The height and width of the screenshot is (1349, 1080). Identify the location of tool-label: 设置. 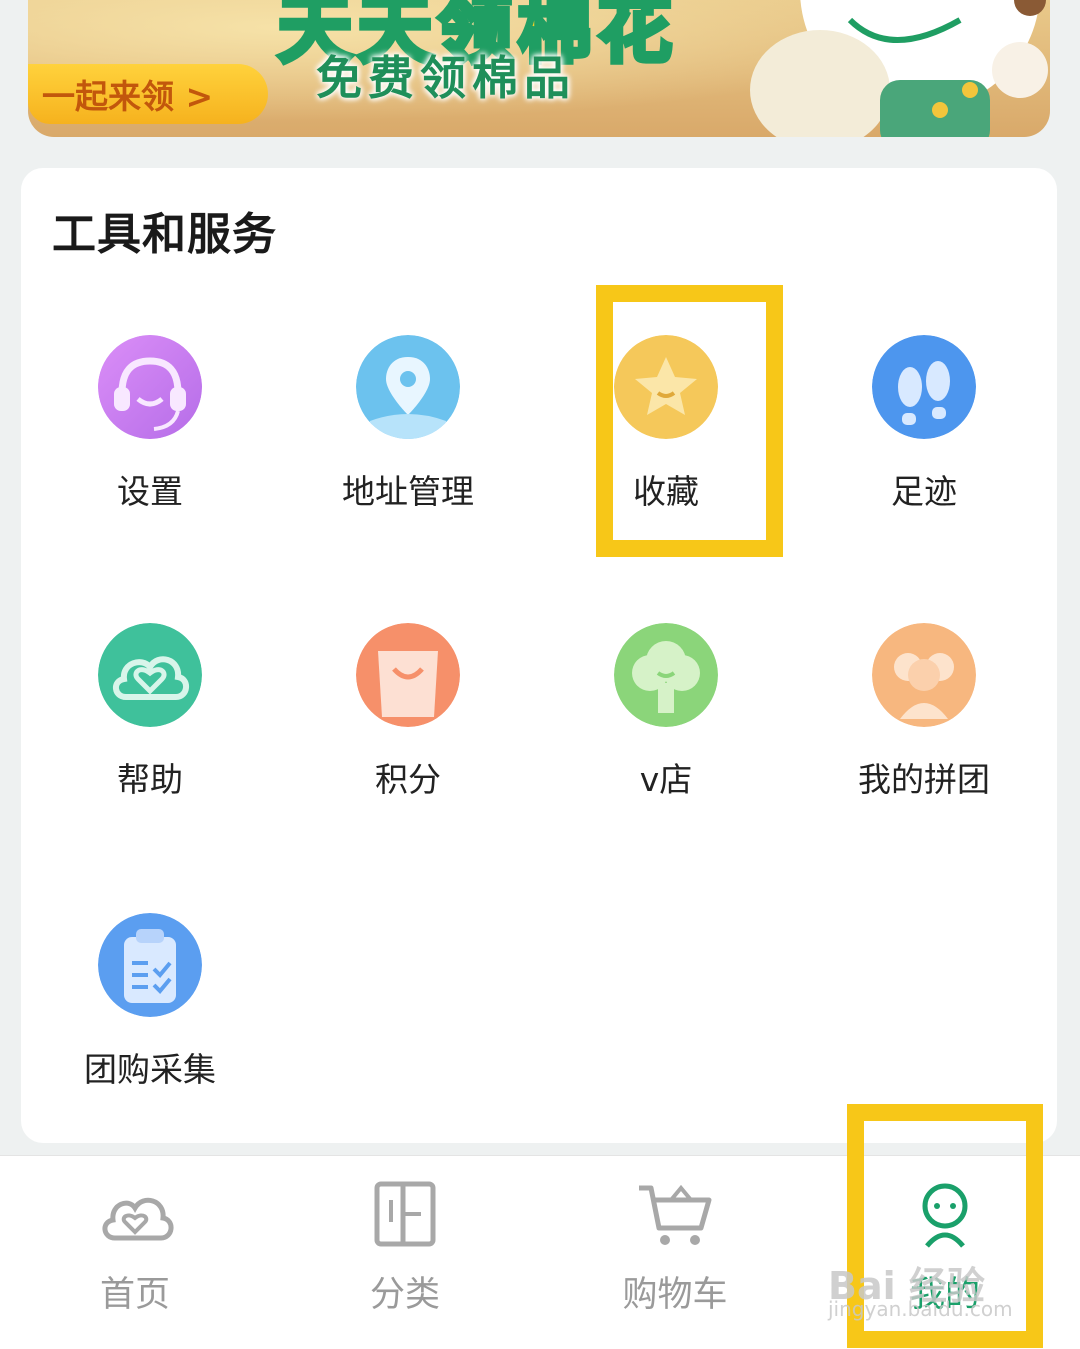
(150, 491).